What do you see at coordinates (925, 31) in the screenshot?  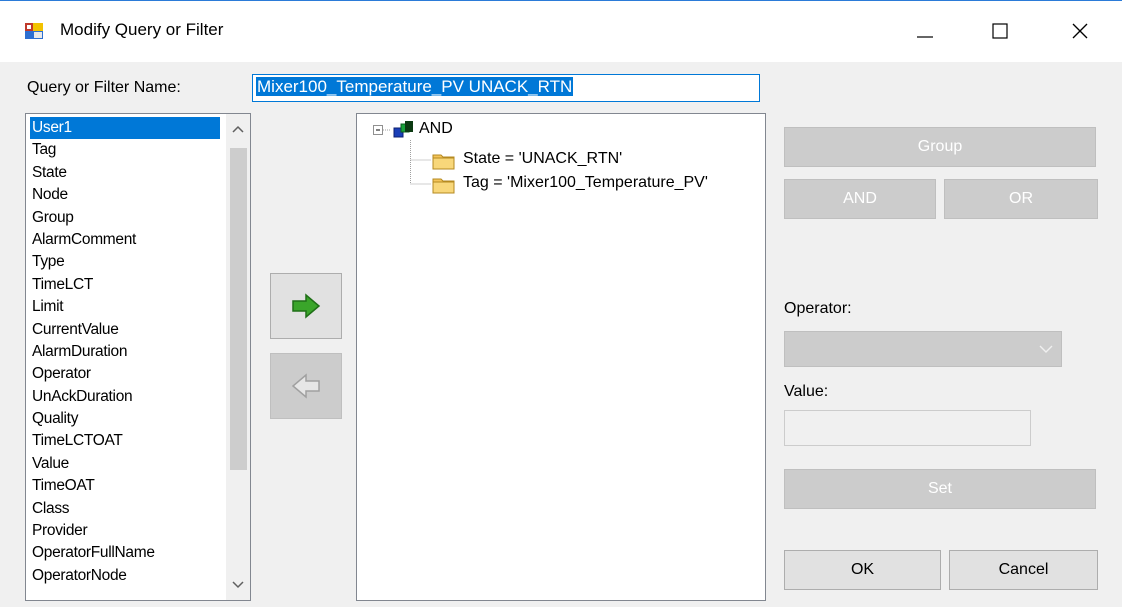 I see `minimize-button` at bounding box center [925, 31].